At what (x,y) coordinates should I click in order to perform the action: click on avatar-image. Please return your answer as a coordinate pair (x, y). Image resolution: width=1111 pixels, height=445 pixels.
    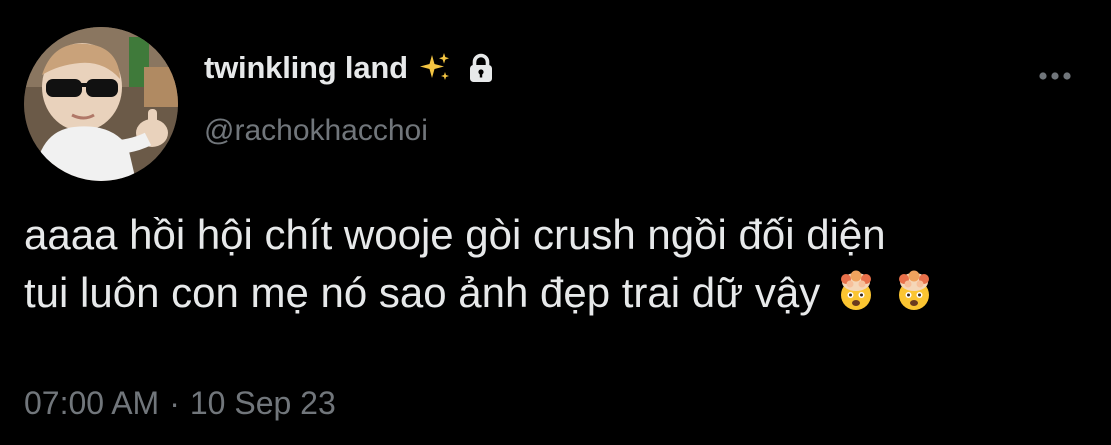
    Looking at the image, I should click on (101, 104).